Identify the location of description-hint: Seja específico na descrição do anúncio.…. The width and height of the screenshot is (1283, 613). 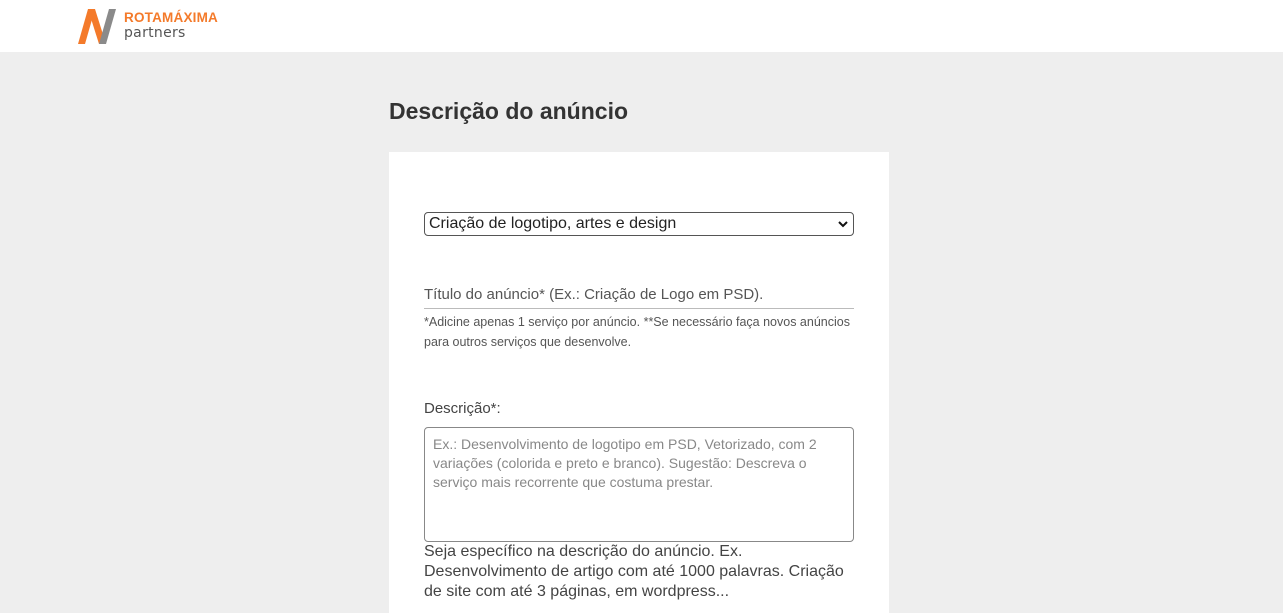
(634, 571).